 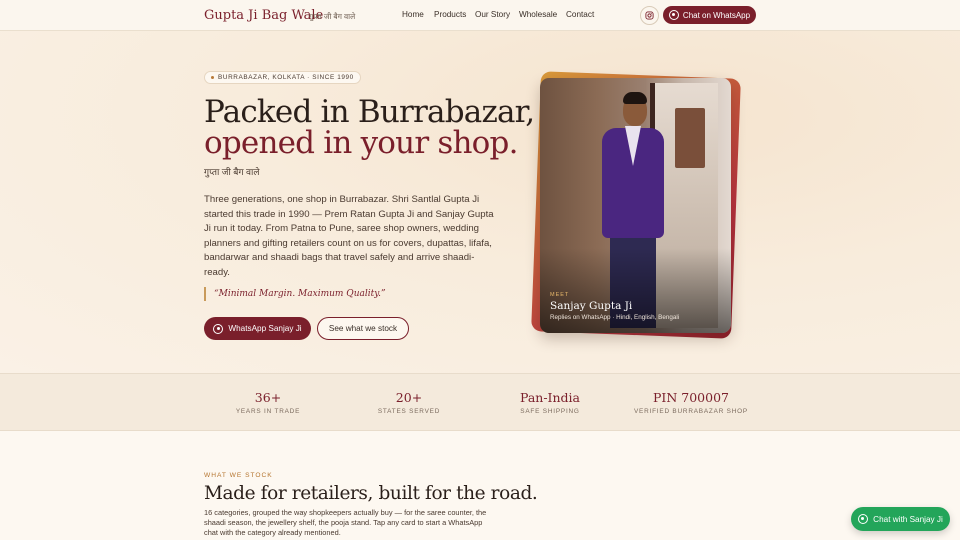 I want to click on nav-link-home: Home, so click(x=413, y=14).